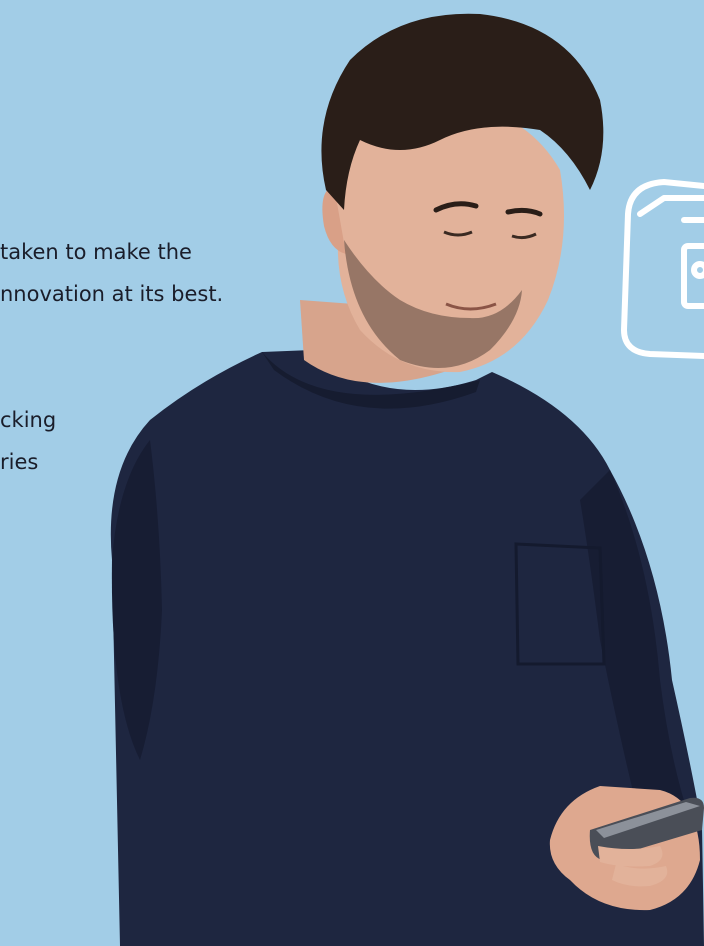 This screenshot has height=946, width=704. Describe the element at coordinates (19, 462) in the screenshot. I see `caption-line-4: ries` at that location.